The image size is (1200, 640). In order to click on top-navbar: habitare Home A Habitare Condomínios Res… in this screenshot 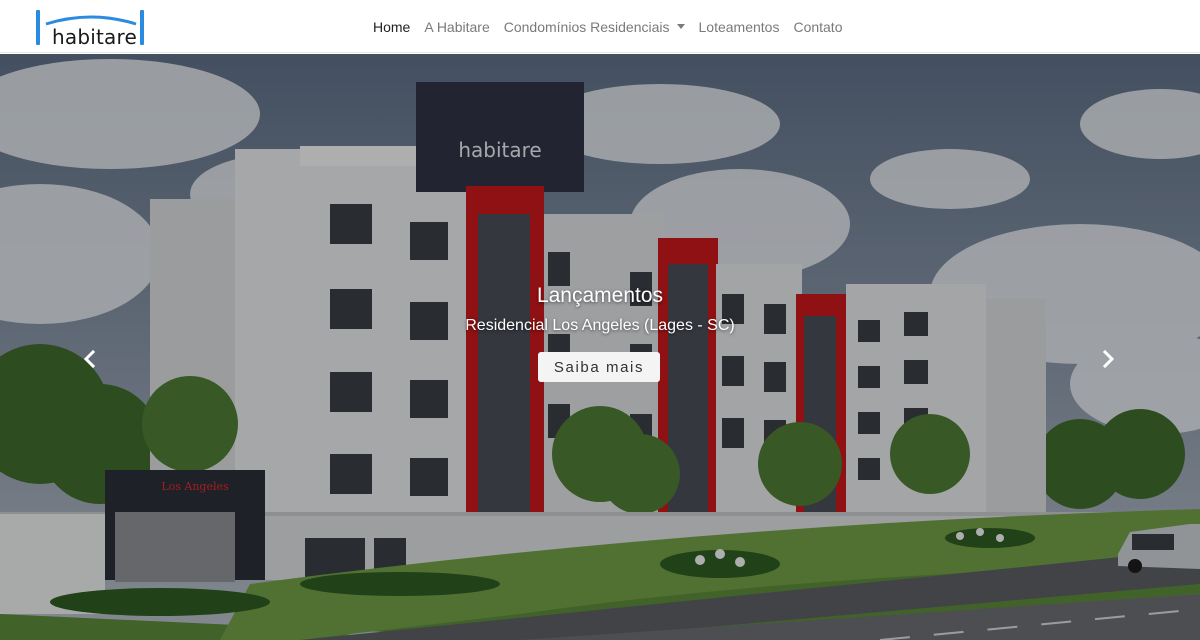, I will do `click(600, 26)`.